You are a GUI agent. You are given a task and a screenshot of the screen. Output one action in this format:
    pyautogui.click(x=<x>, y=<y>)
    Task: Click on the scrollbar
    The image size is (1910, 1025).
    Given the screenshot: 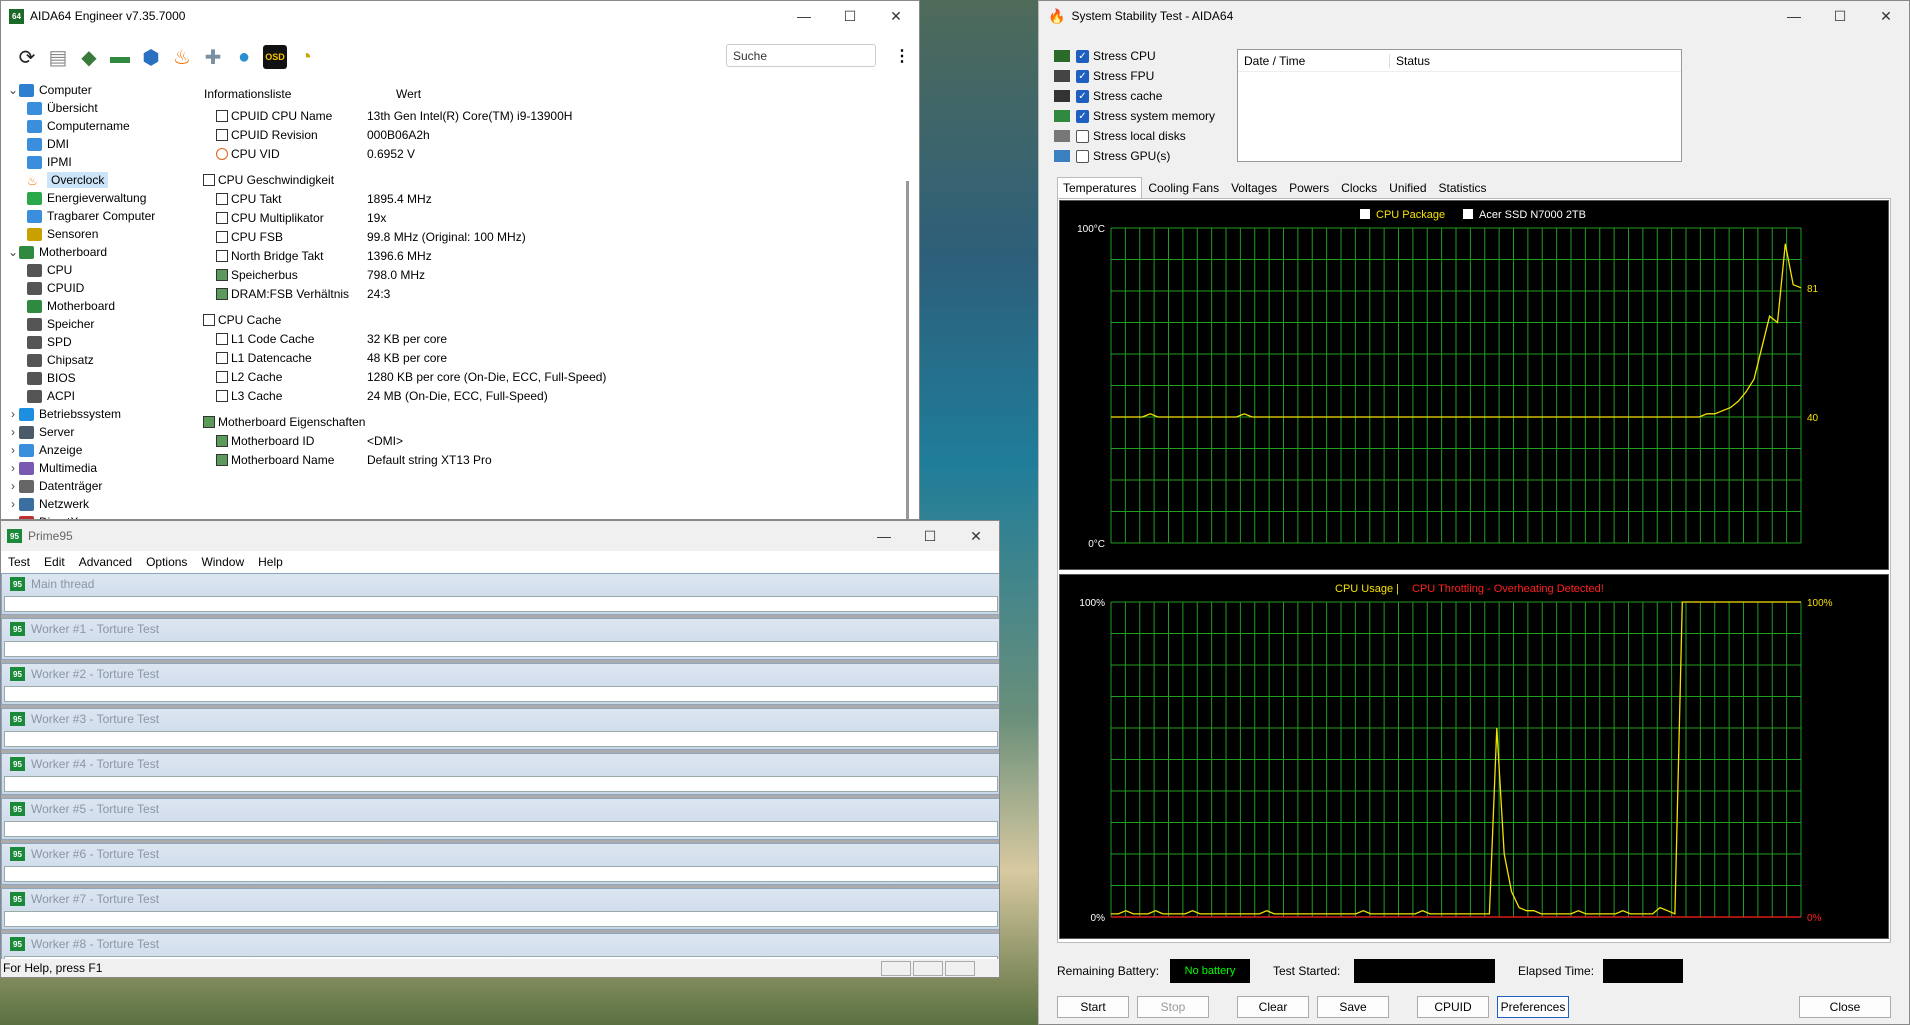 What is the action you would take?
    pyautogui.click(x=907, y=350)
    